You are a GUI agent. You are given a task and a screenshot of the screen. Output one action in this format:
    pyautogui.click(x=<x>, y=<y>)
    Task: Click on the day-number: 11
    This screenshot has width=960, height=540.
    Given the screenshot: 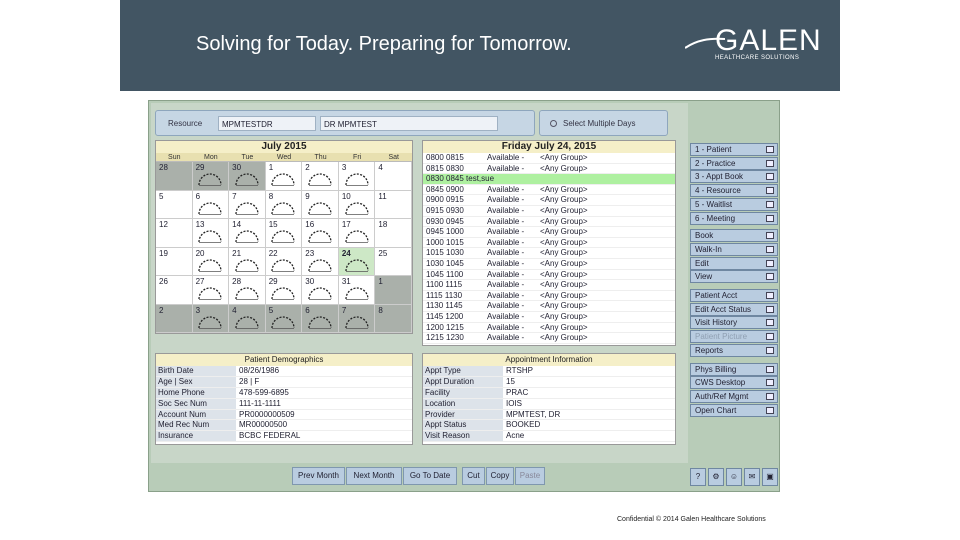 What is the action you would take?
    pyautogui.click(x=382, y=196)
    